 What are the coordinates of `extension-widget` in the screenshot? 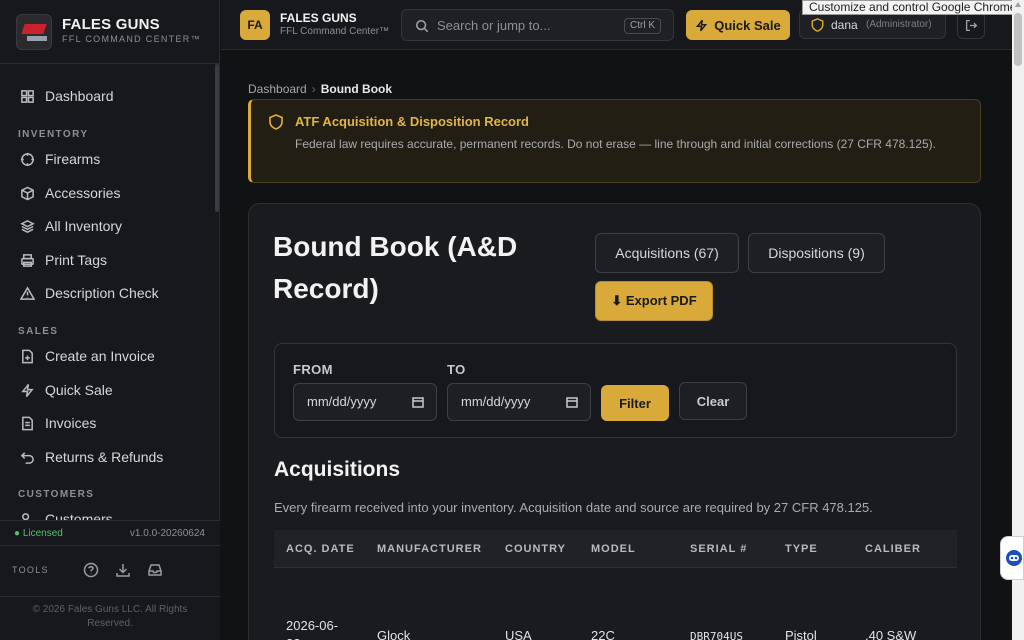 It's located at (1012, 558).